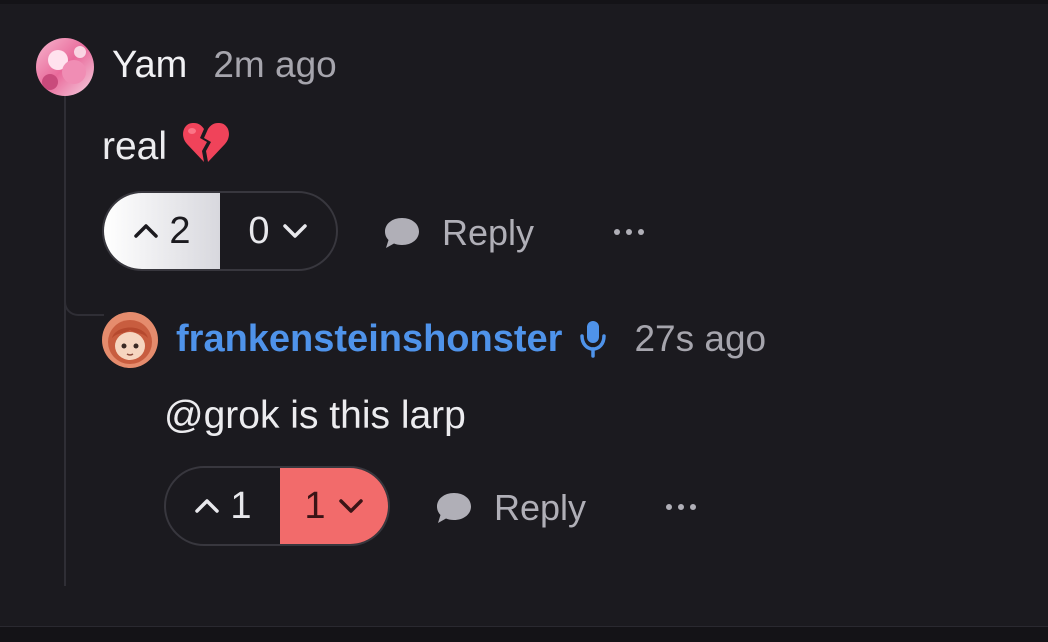 The width and height of the screenshot is (1048, 642). I want to click on timestamp: 27s ago, so click(700, 338).